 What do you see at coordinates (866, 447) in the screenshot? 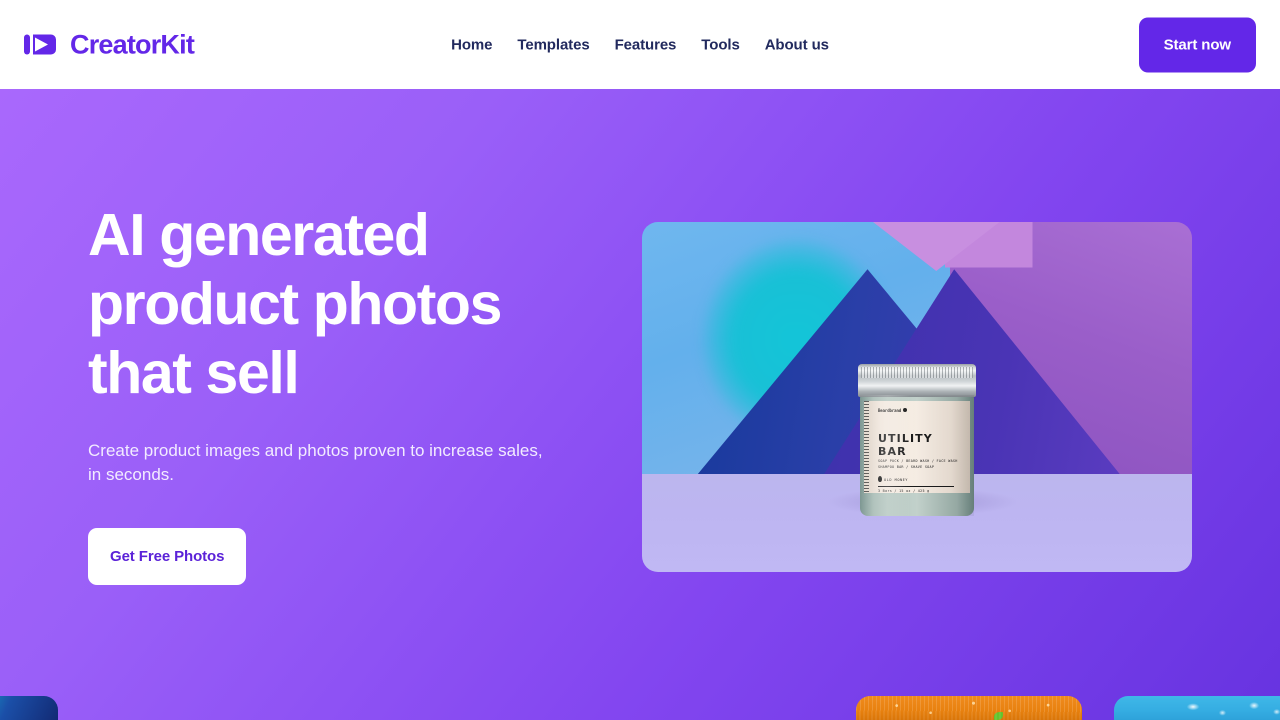
I see `jar-label-barcode-strip` at bounding box center [866, 447].